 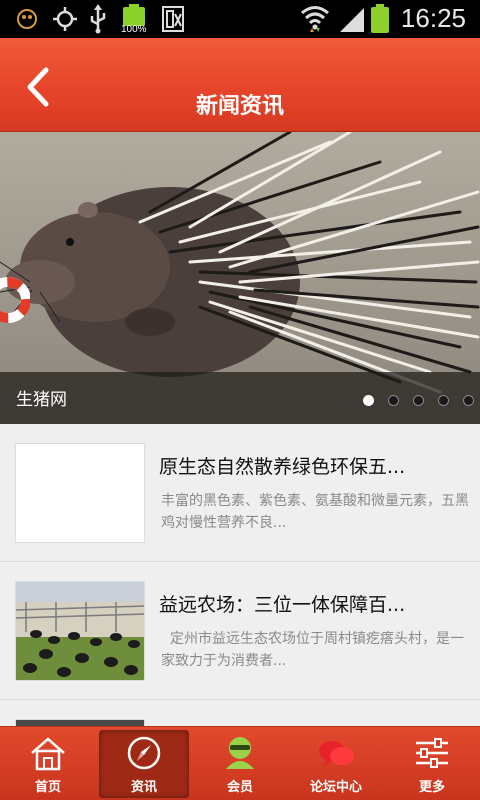 What do you see at coordinates (352, 20) in the screenshot?
I see `signal-strength-icon` at bounding box center [352, 20].